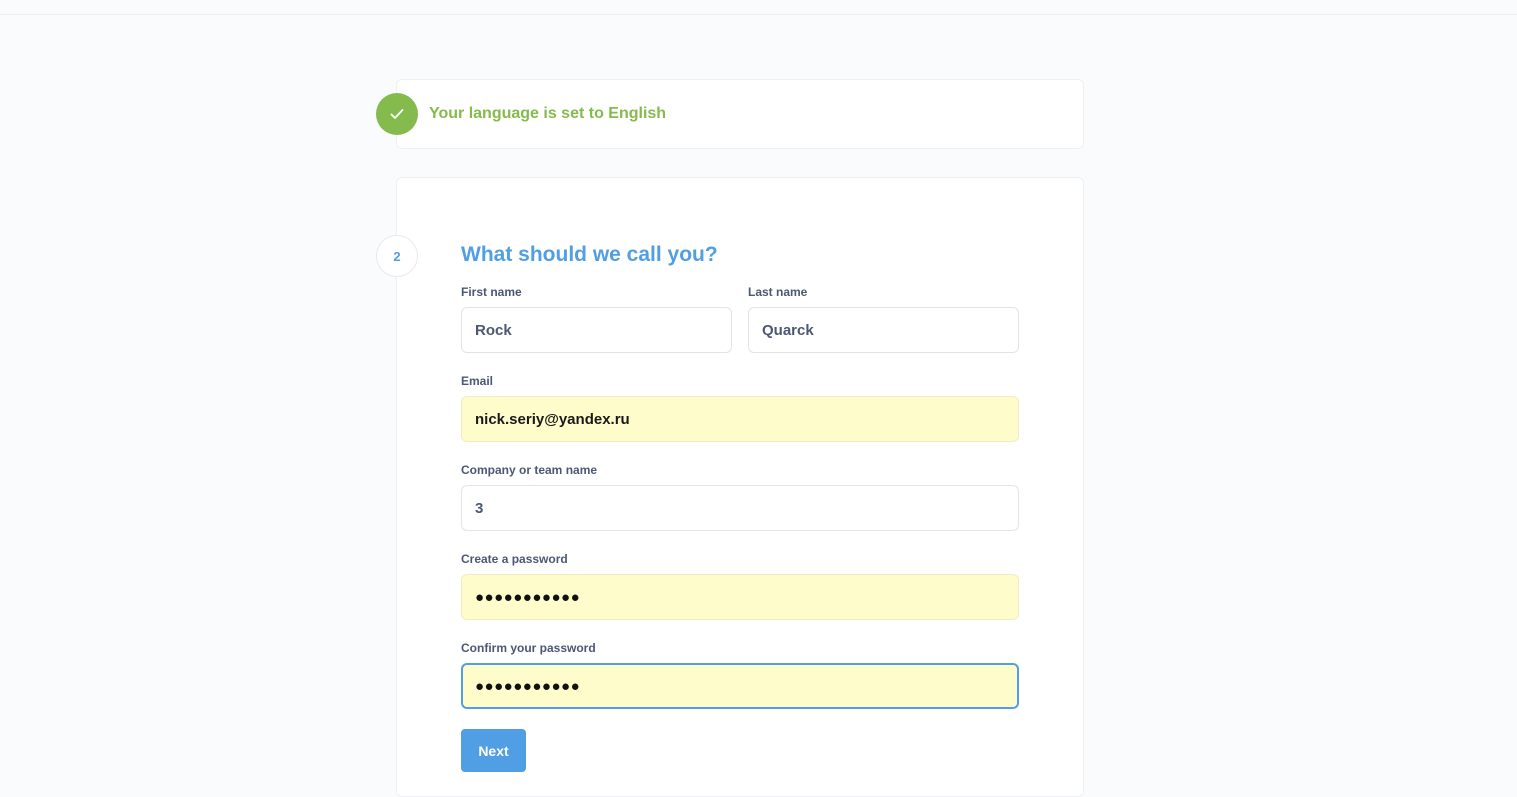  What do you see at coordinates (883, 330) in the screenshot?
I see `last-name-input: Quarck` at bounding box center [883, 330].